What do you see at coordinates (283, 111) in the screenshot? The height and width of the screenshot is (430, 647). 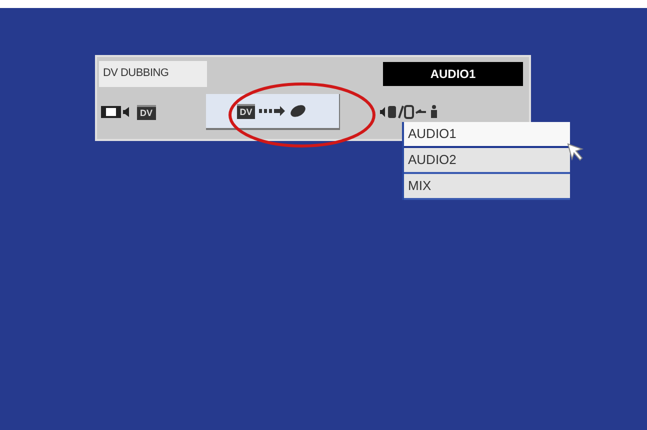 I see `arrow-disc-icon` at bounding box center [283, 111].